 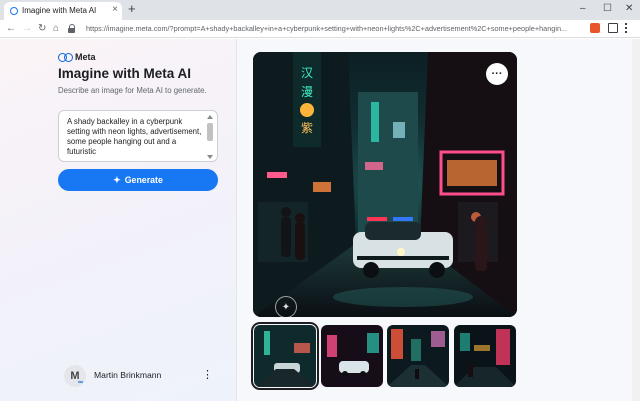 What do you see at coordinates (42, 29) in the screenshot?
I see `reload-button: ↻` at bounding box center [42, 29].